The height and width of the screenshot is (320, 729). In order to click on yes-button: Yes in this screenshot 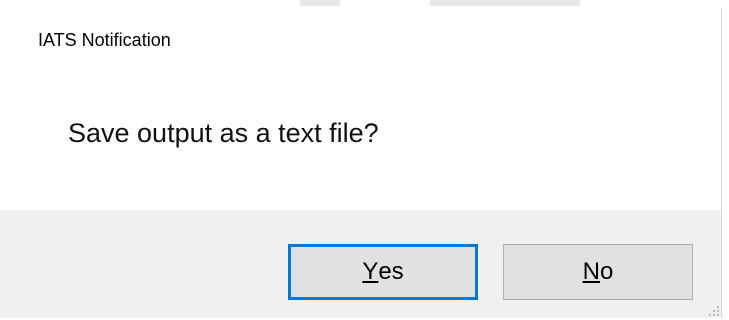, I will do `click(383, 272)`.